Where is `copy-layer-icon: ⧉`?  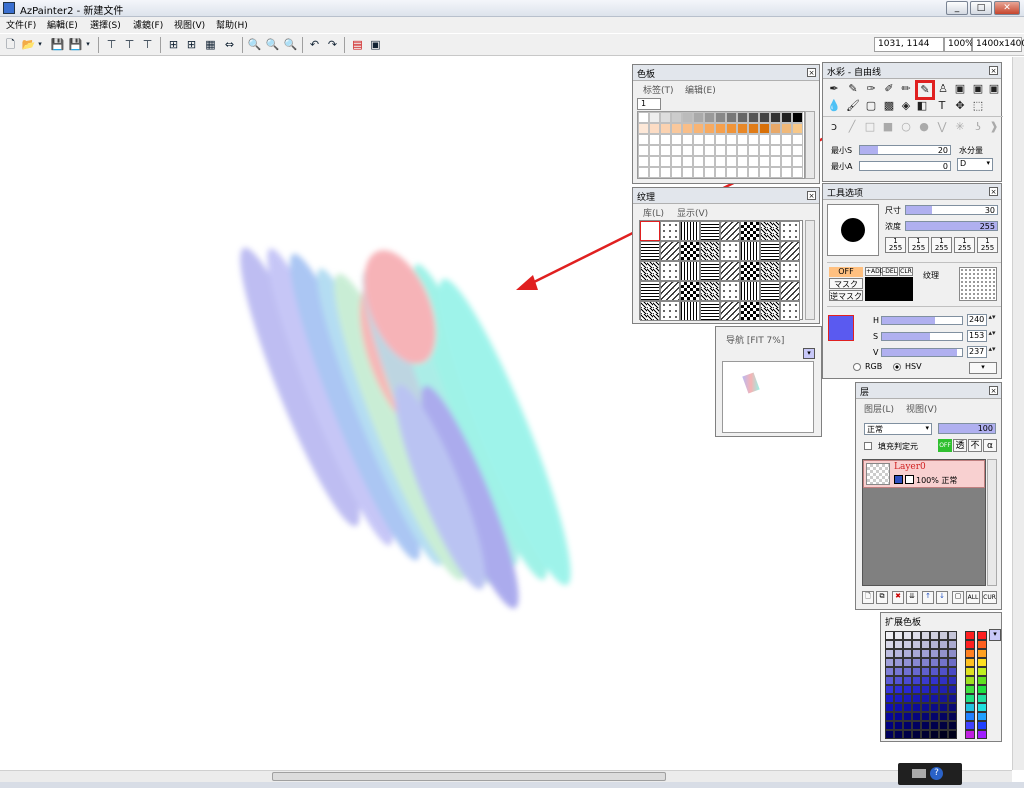
copy-layer-icon: ⧉ is located at coordinates (882, 597).